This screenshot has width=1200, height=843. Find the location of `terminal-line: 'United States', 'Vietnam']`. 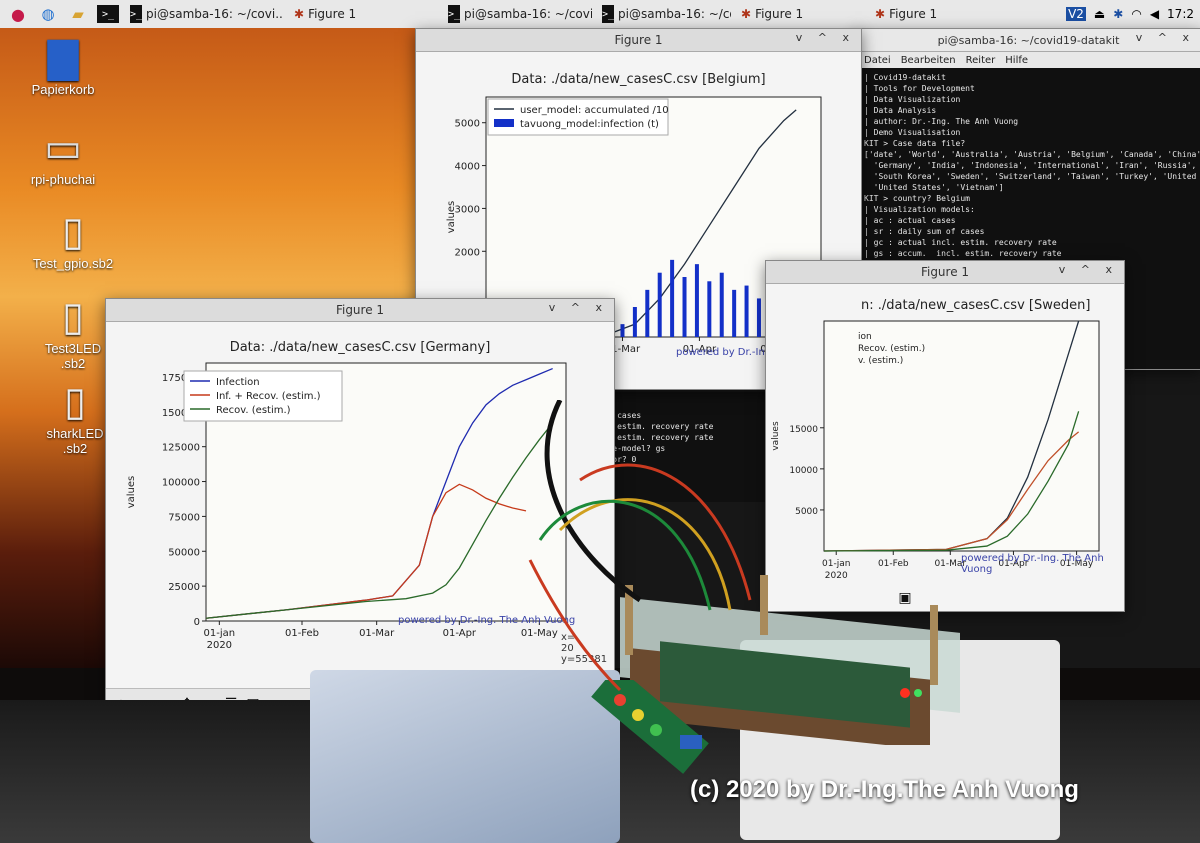

terminal-line: 'United States', 'Vietnam'] is located at coordinates (934, 187).